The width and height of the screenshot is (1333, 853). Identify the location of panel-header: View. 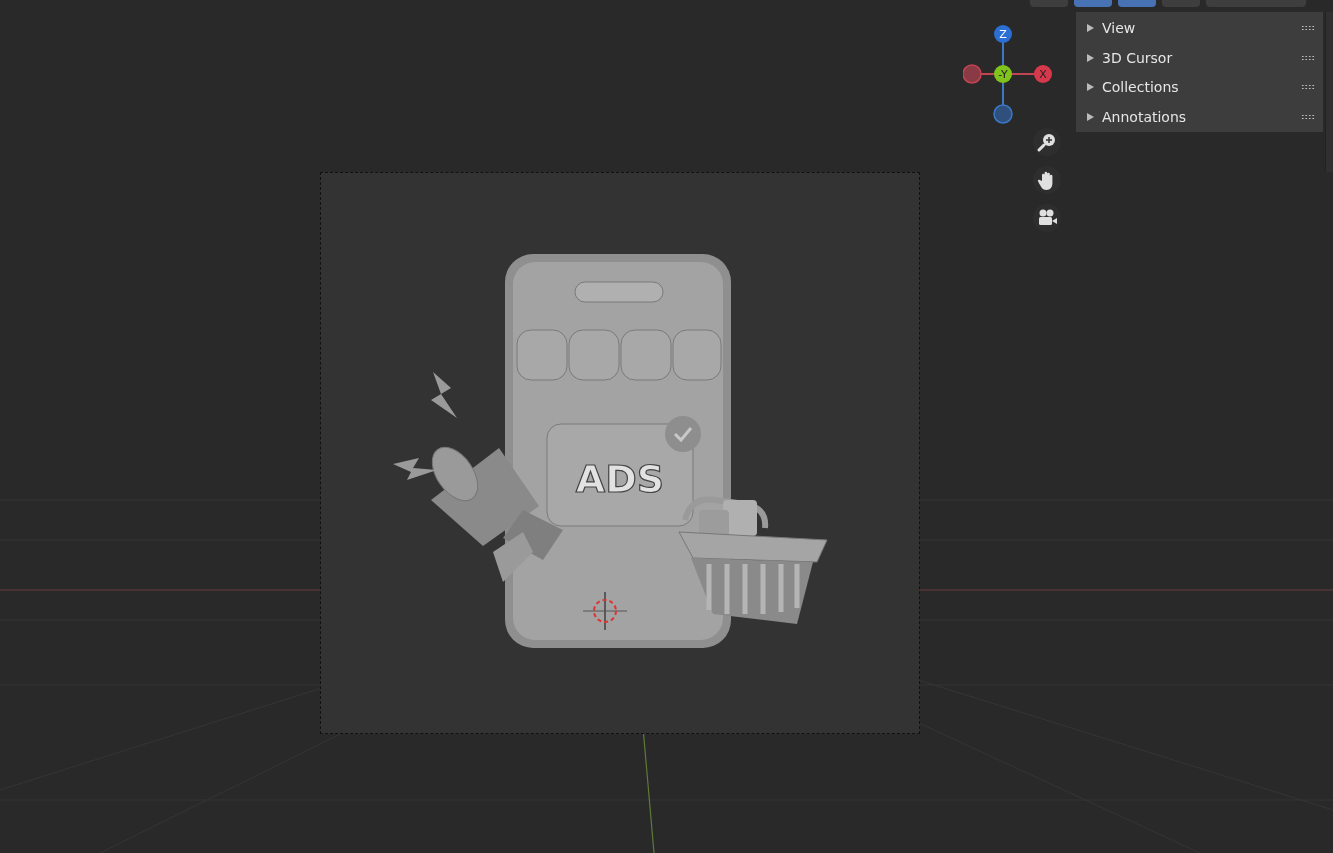
(1199, 28).